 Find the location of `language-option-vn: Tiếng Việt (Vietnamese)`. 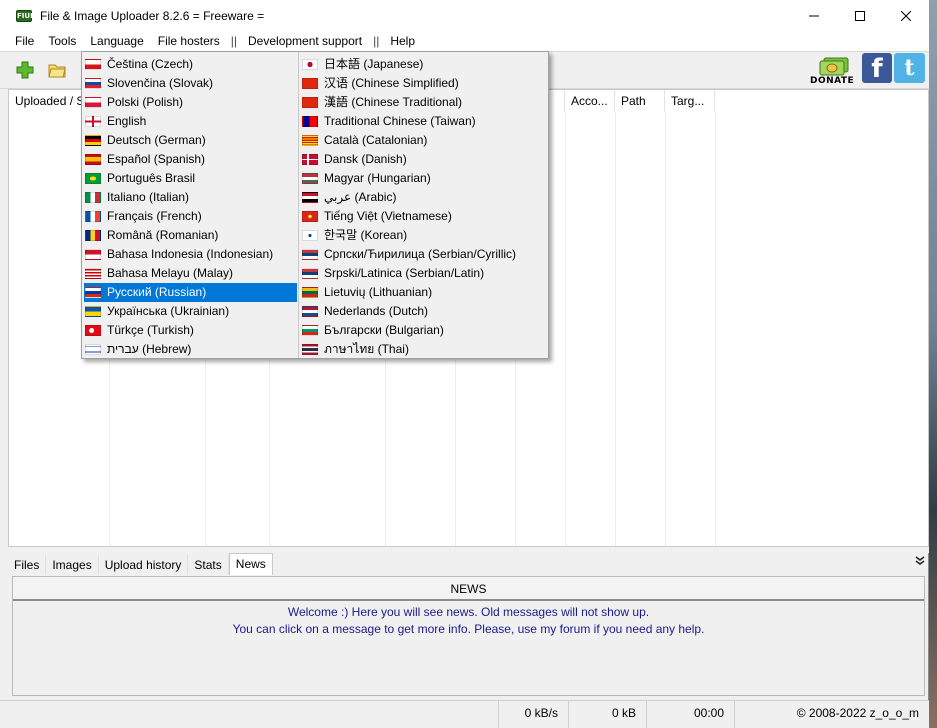

language-option-vn: Tiếng Việt (Vietnamese) is located at coordinates (407, 216).